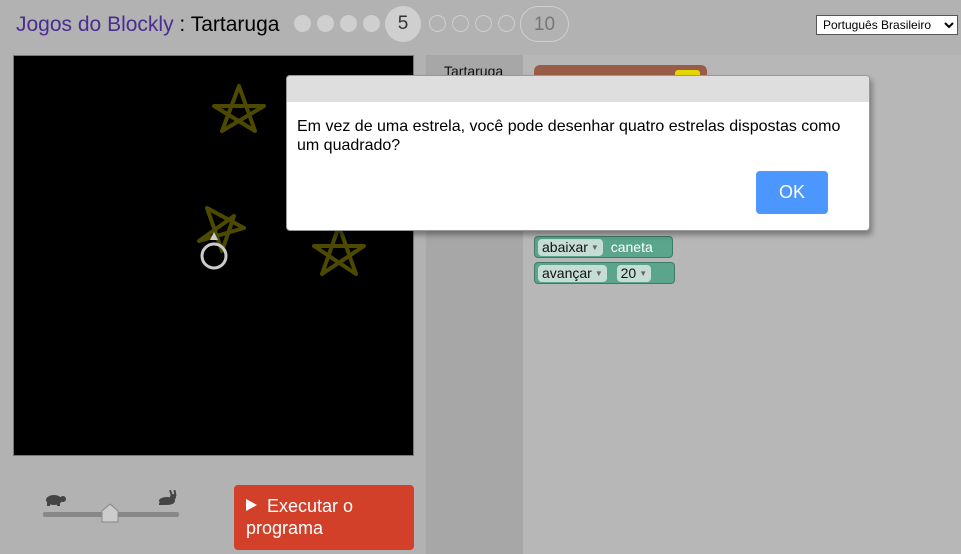  I want to click on level-1-link, so click(302, 23).